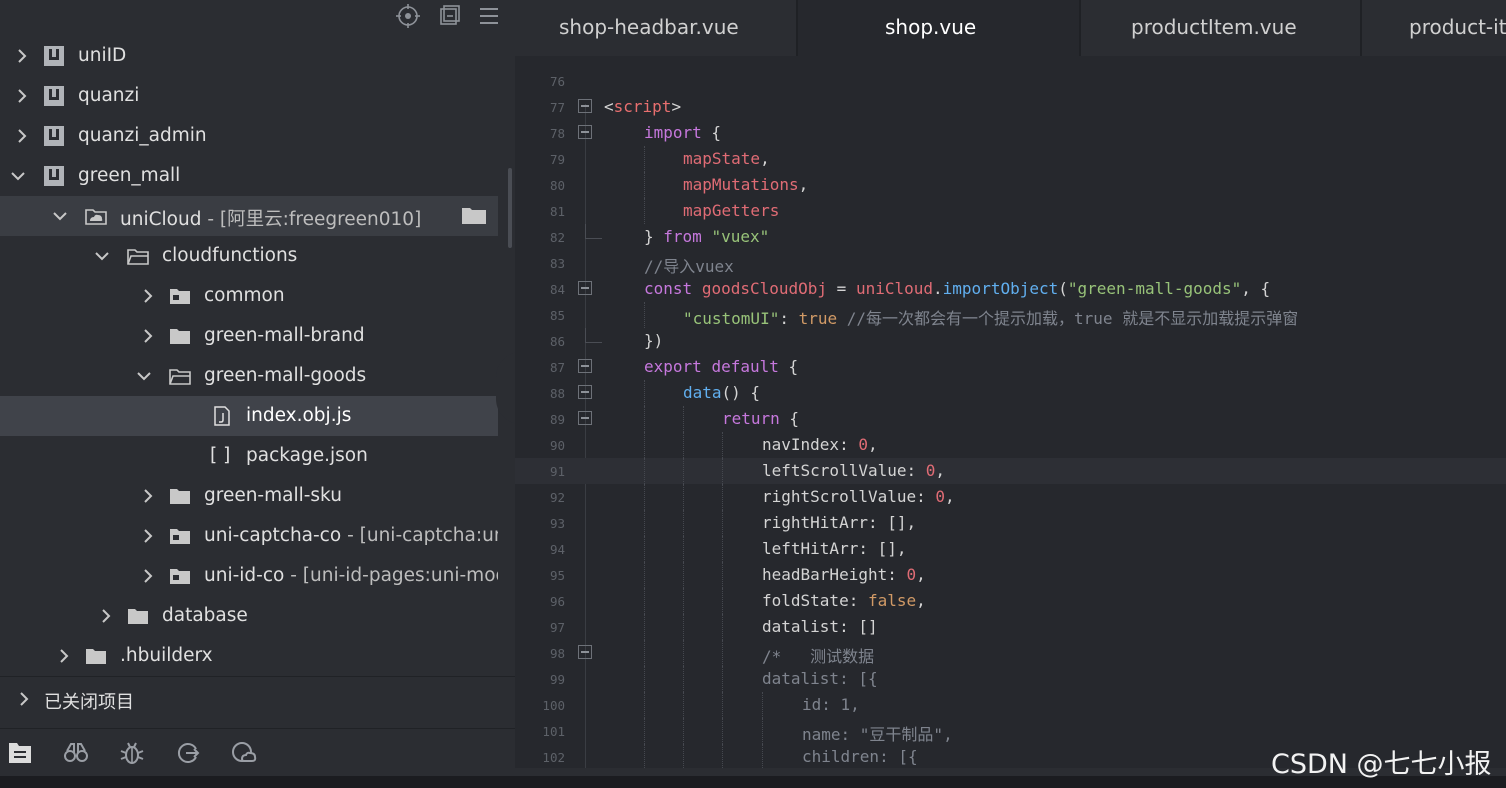 Image resolution: width=1506 pixels, height=788 pixels. What do you see at coordinates (249, 256) in the screenshot?
I see `tree-item-cloudfunctions: cloudfunctions` at bounding box center [249, 256].